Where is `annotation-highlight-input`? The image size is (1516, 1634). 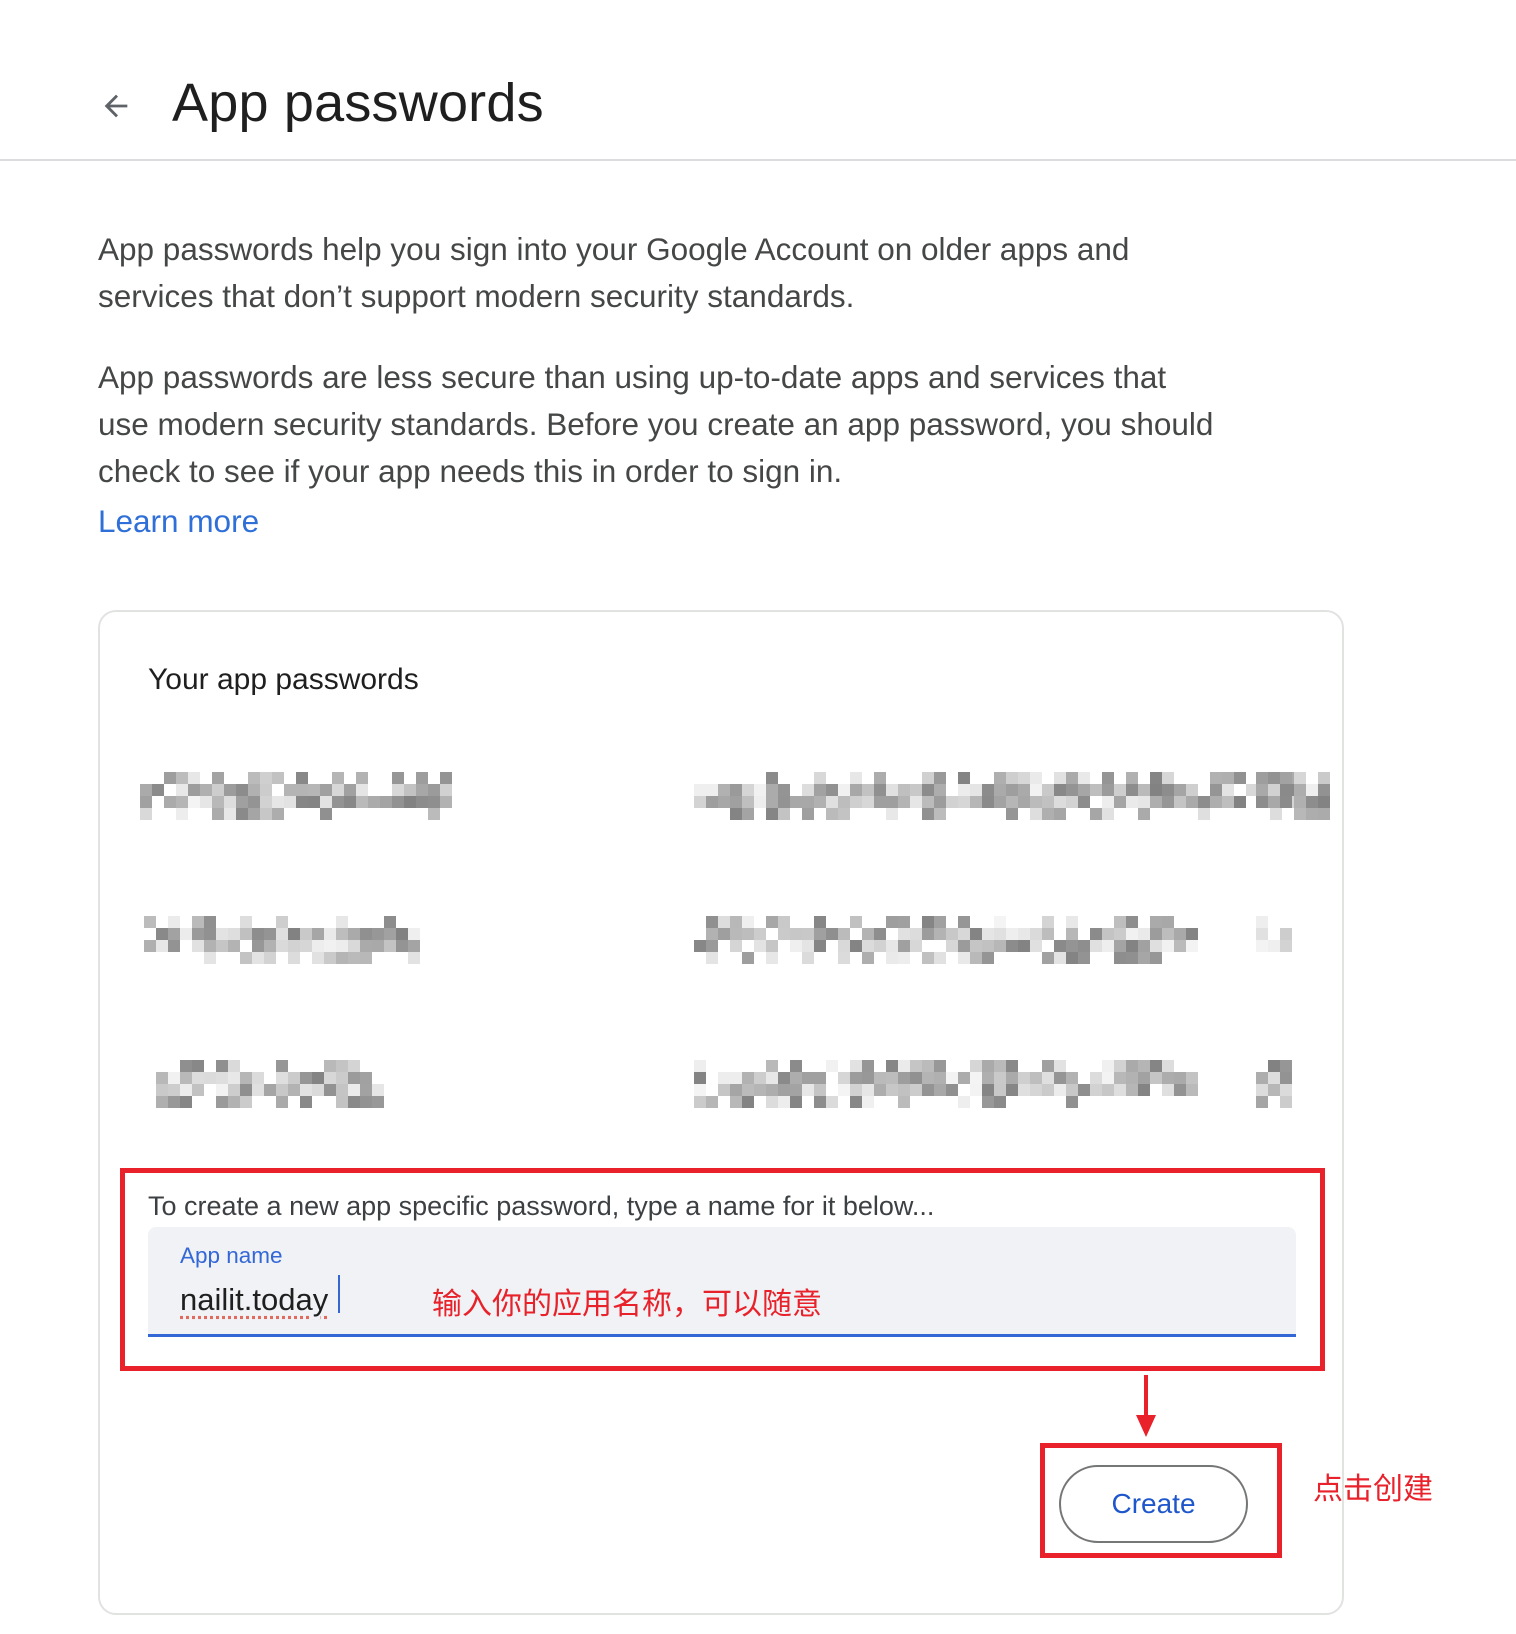 annotation-highlight-input is located at coordinates (722, 1269).